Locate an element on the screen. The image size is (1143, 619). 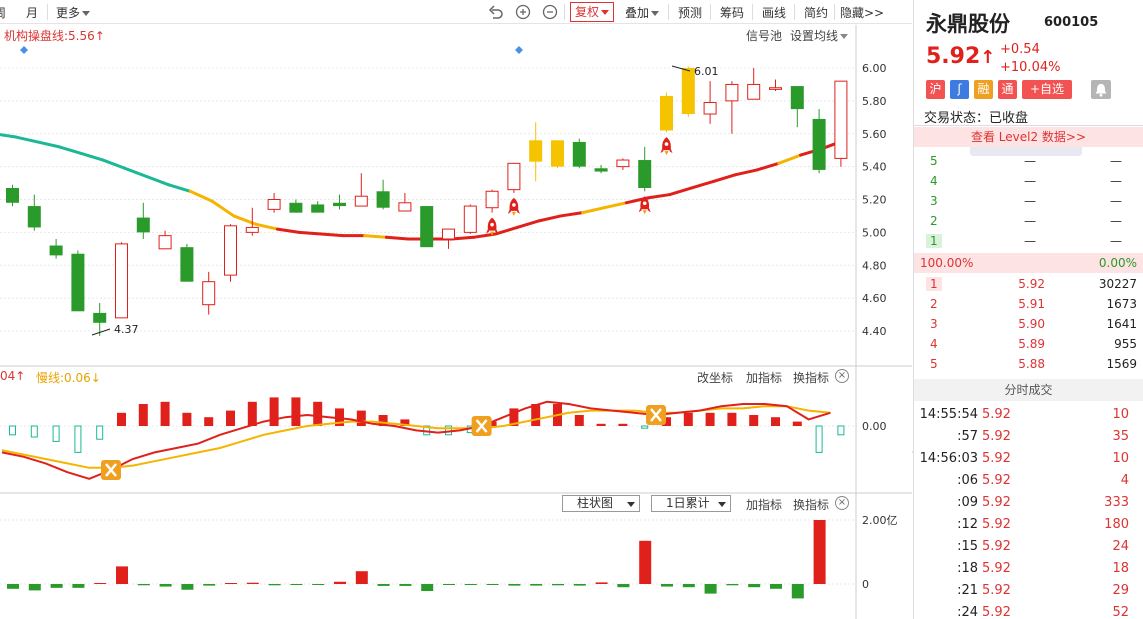
add-watchlist-button: +自选 is located at coordinates (1047, 89).